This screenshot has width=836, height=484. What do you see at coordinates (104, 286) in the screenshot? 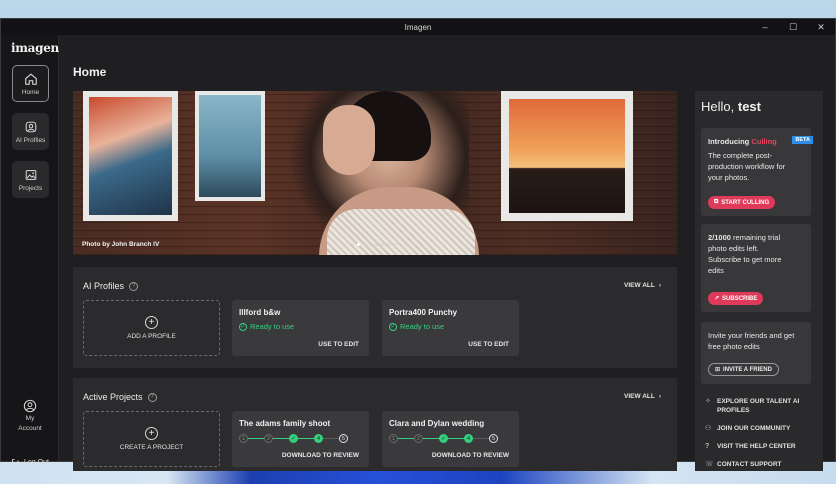
I see `ai-profiles-title-text: AI Profiles` at bounding box center [104, 286].